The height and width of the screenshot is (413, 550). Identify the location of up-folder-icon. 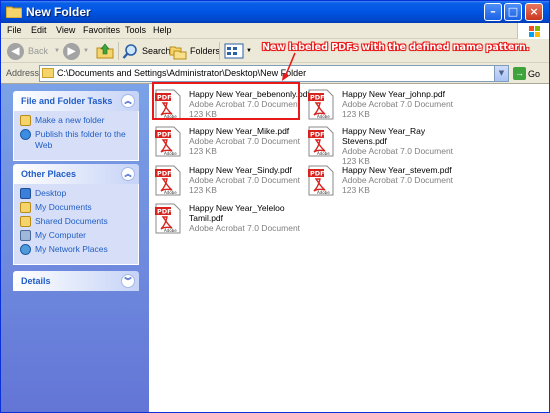
(105, 51).